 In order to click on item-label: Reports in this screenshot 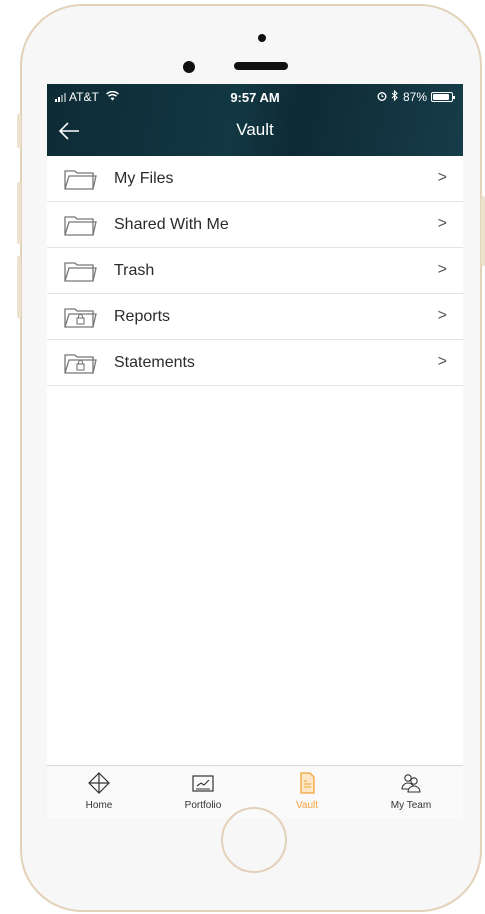, I will do `click(142, 316)`.